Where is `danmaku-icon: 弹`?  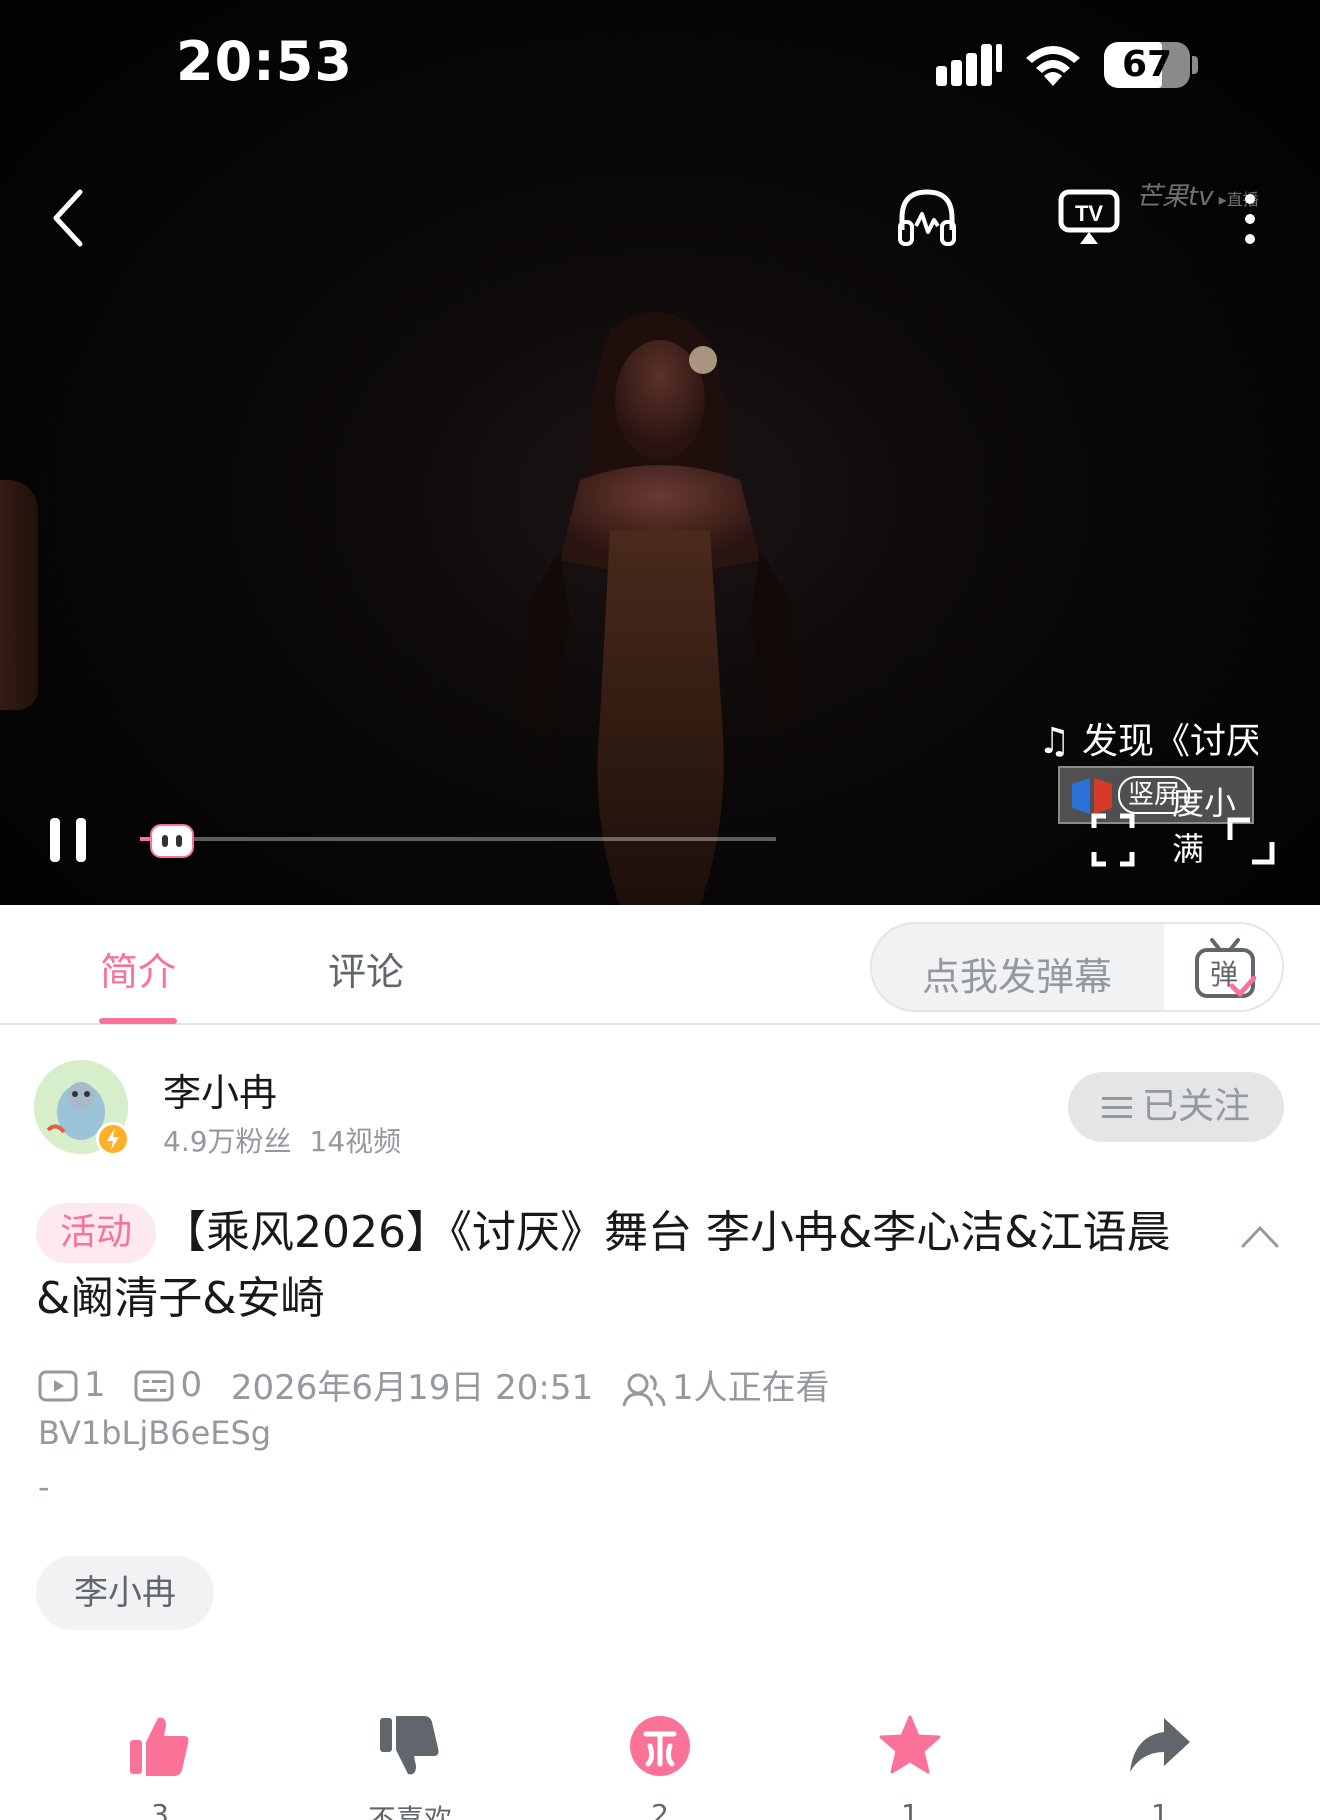
danmaku-icon: 弹 is located at coordinates (1225, 968).